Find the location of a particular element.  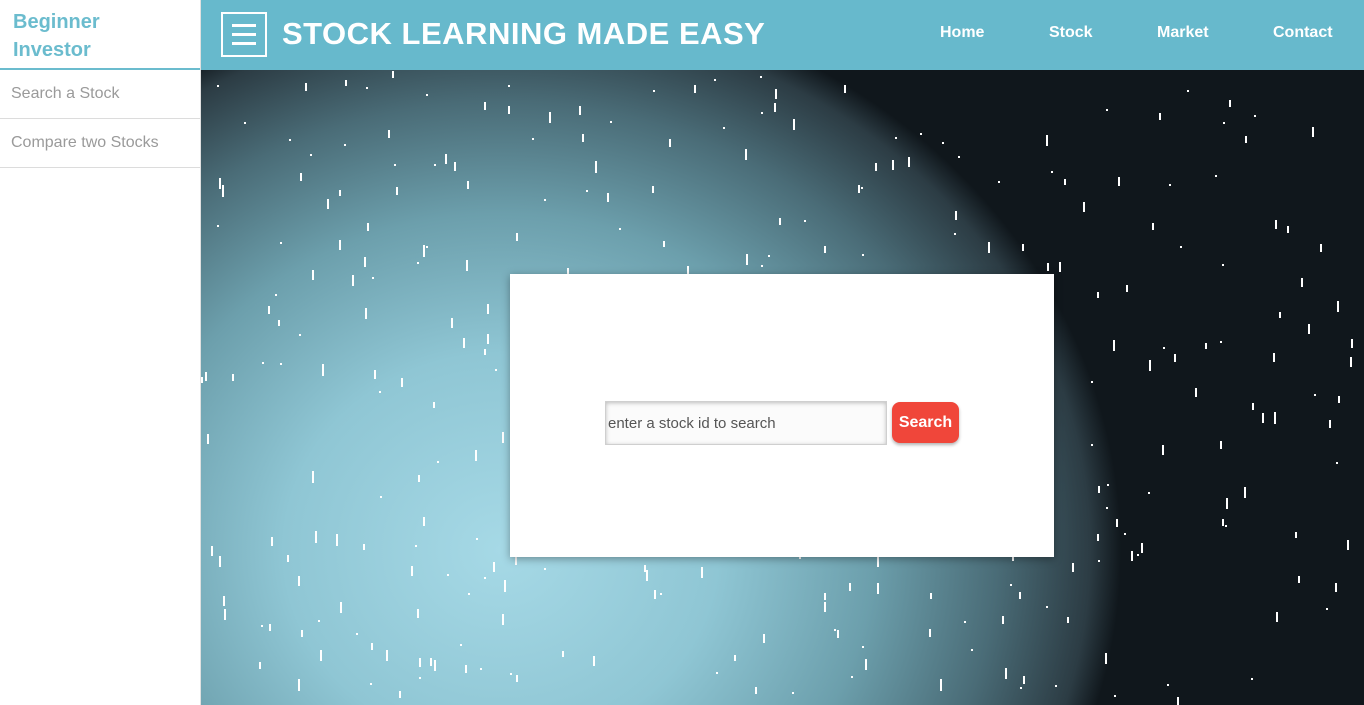

search-button: Search is located at coordinates (925, 422).